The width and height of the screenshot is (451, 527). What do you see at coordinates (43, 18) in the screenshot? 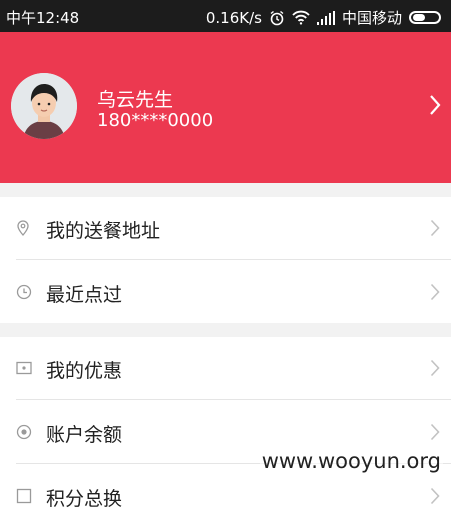
I see `status-time: 中午12:48` at bounding box center [43, 18].